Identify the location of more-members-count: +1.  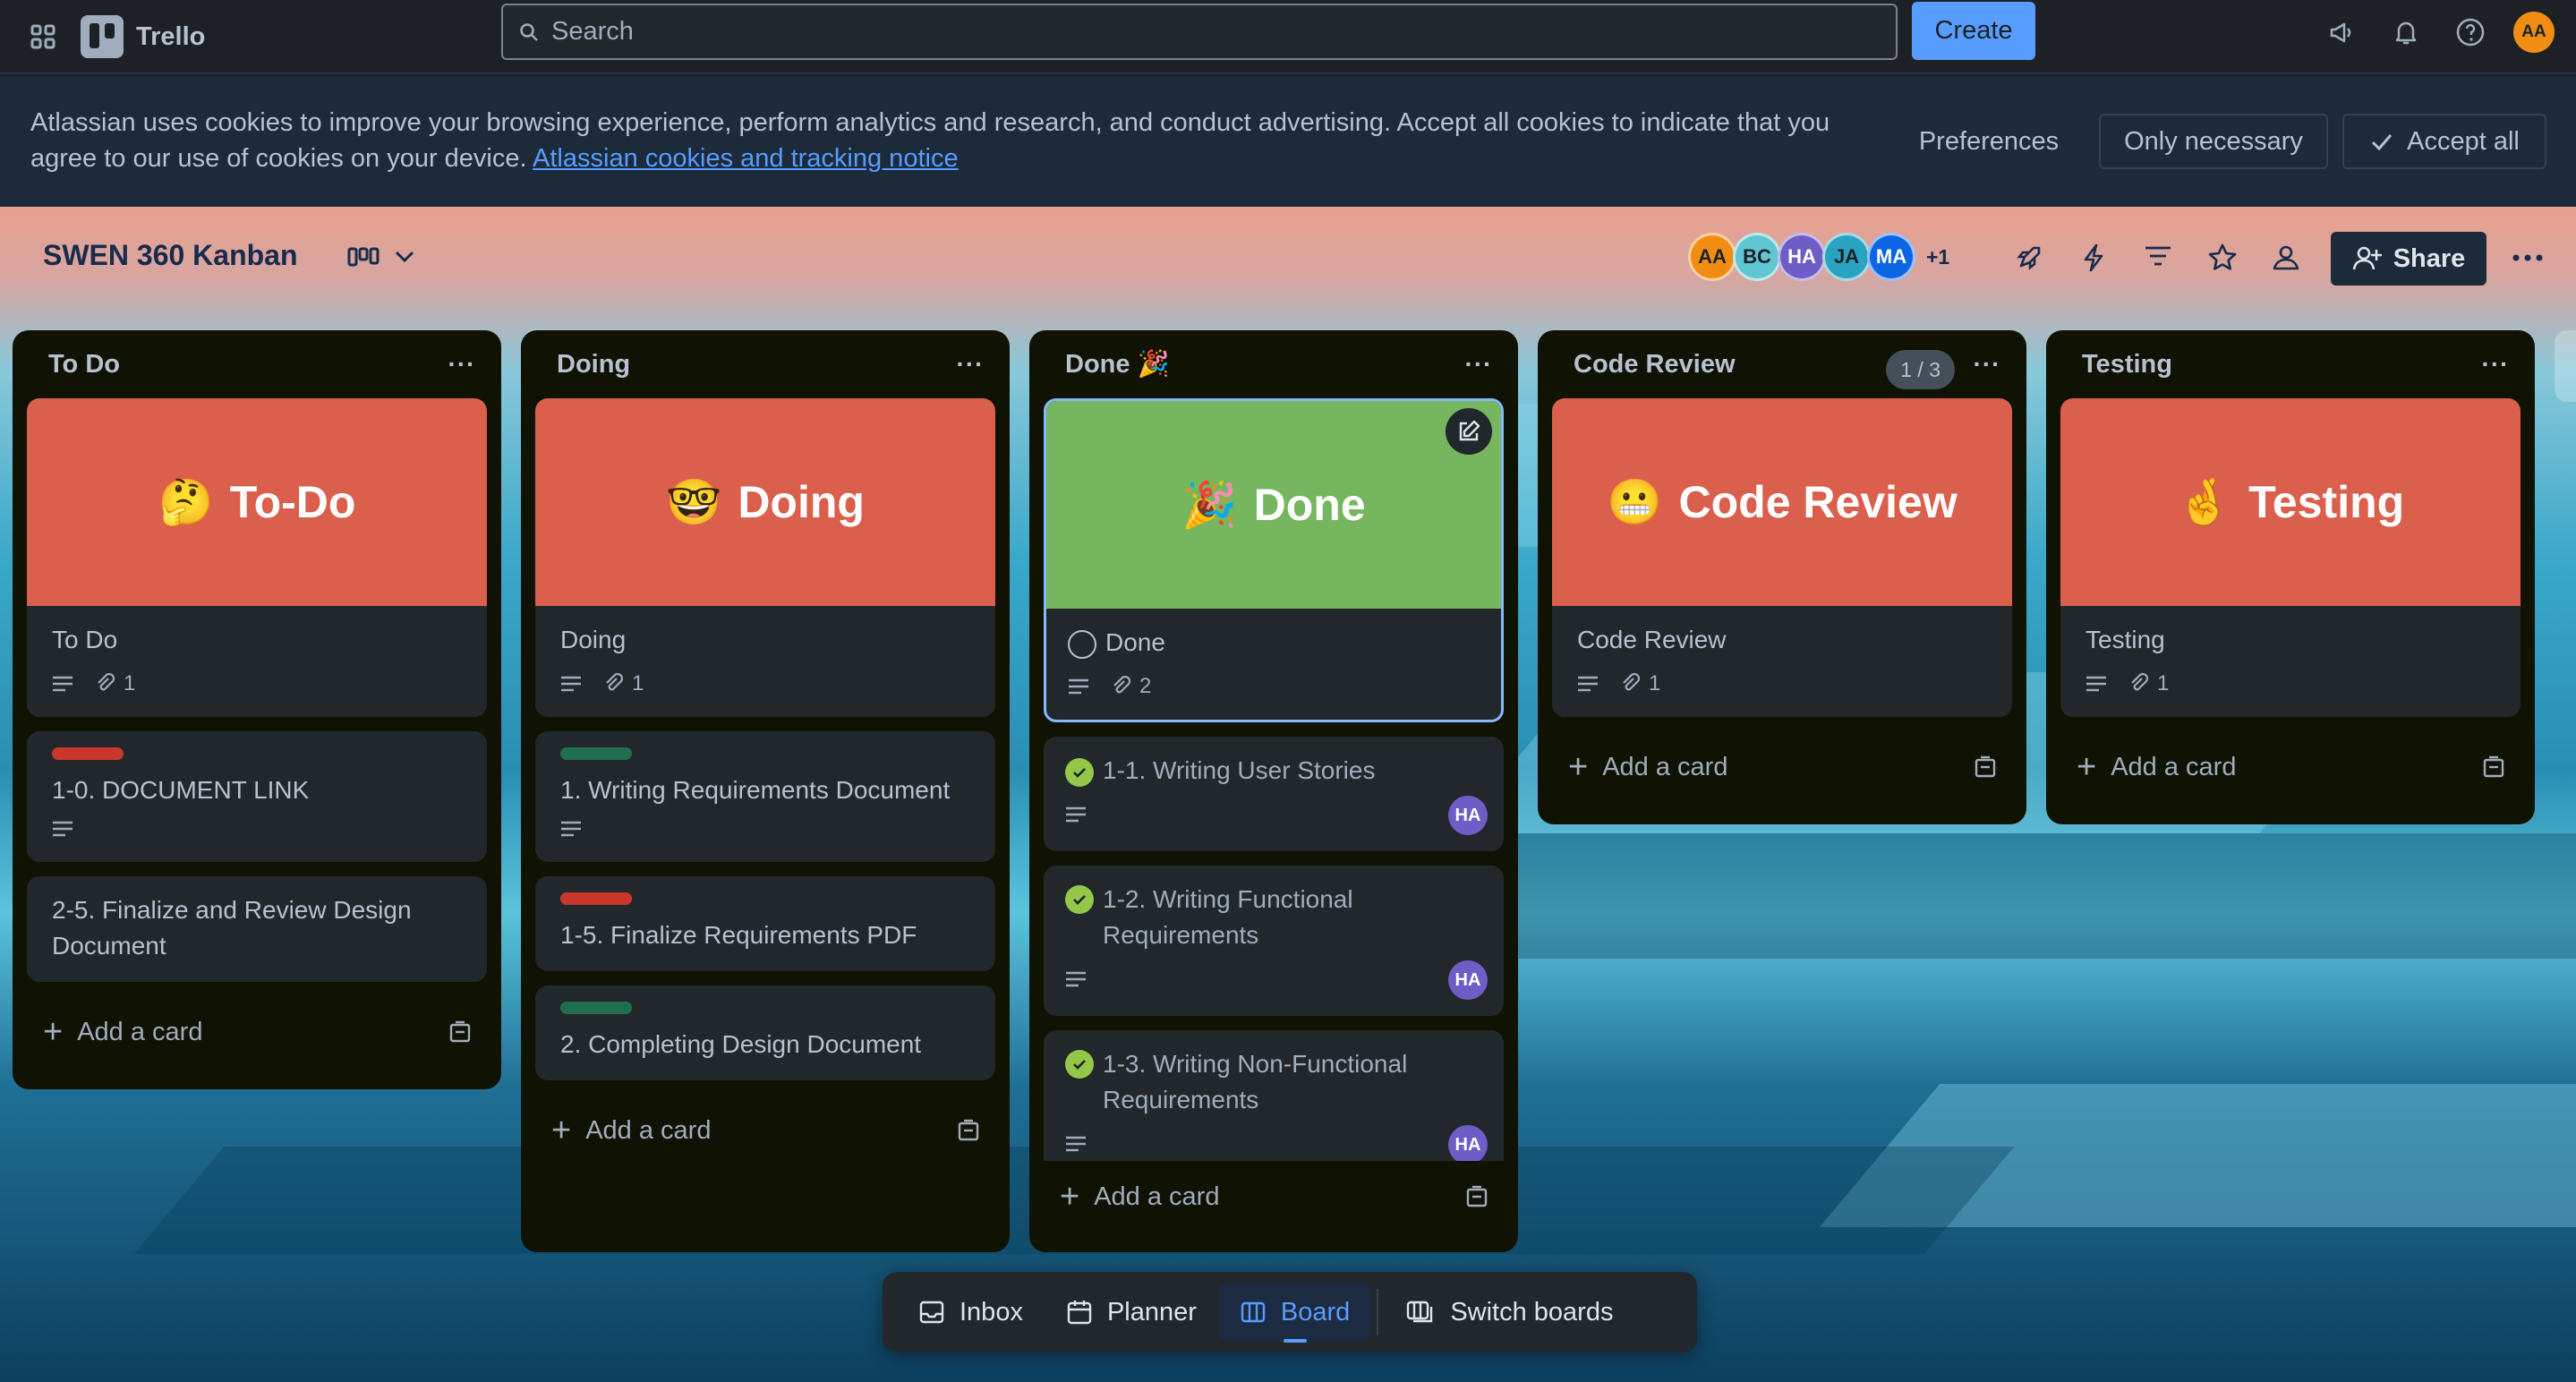
(1937, 257).